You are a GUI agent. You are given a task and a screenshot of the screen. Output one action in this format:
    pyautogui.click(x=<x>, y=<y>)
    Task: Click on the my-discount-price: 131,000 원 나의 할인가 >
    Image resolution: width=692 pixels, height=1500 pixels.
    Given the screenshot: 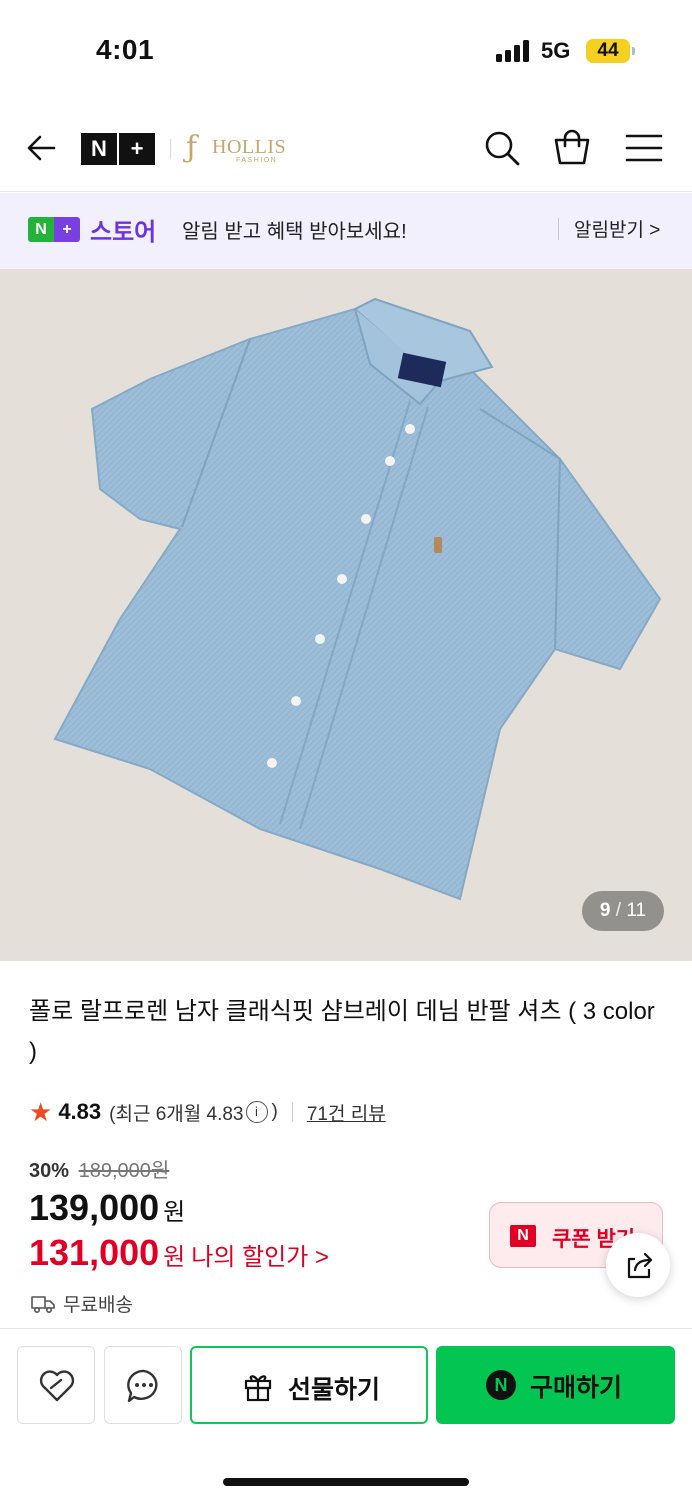 What is the action you would take?
    pyautogui.click(x=179, y=1253)
    